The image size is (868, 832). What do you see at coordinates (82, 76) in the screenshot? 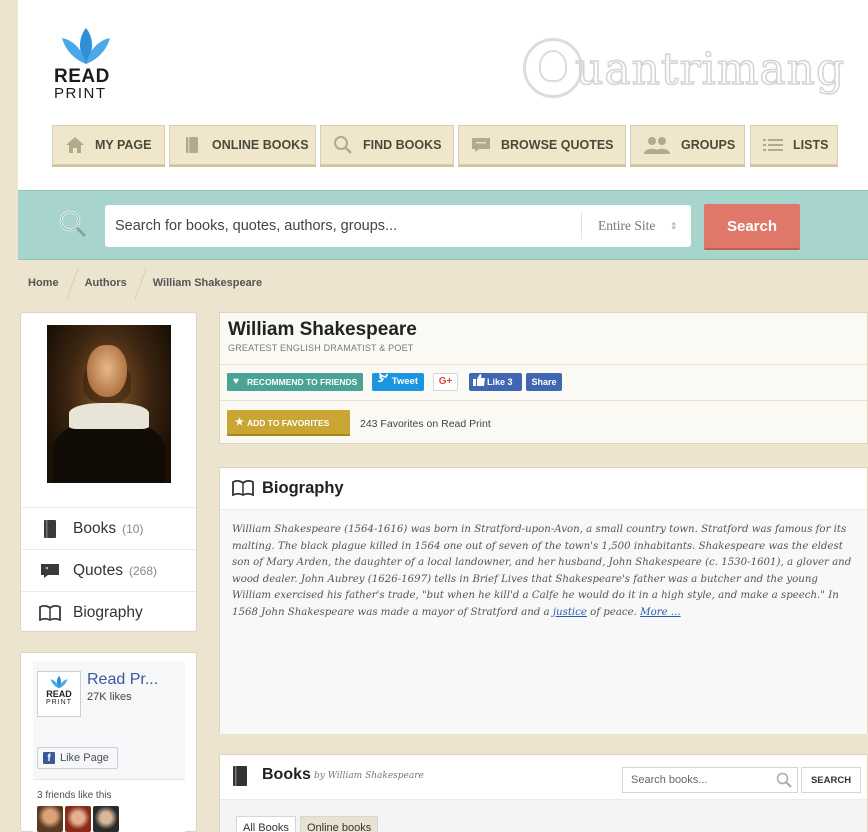
I see `logo-line-1: READ` at bounding box center [82, 76].